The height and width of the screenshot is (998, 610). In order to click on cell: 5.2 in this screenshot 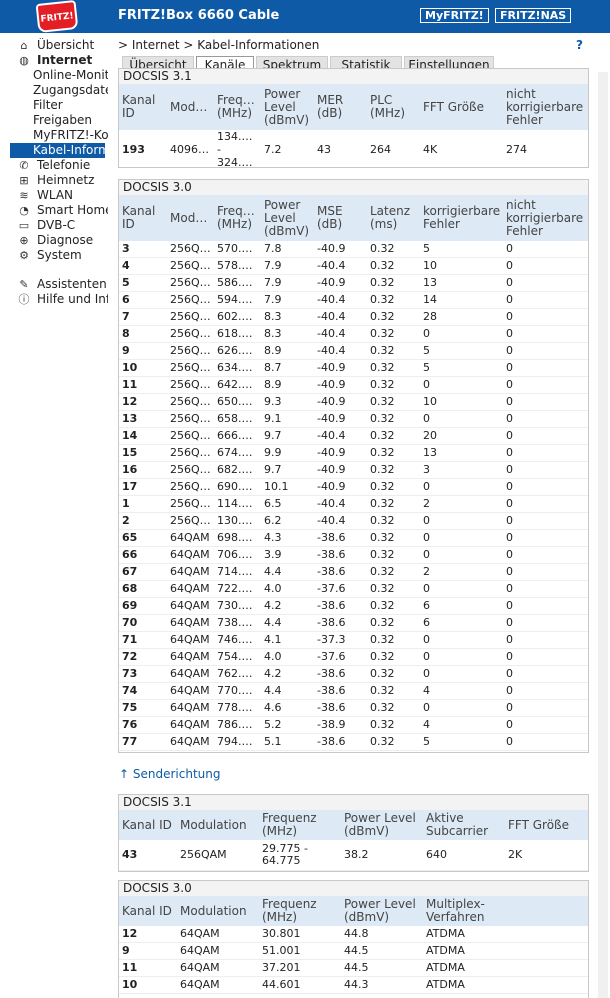, I will do `click(287, 725)`.